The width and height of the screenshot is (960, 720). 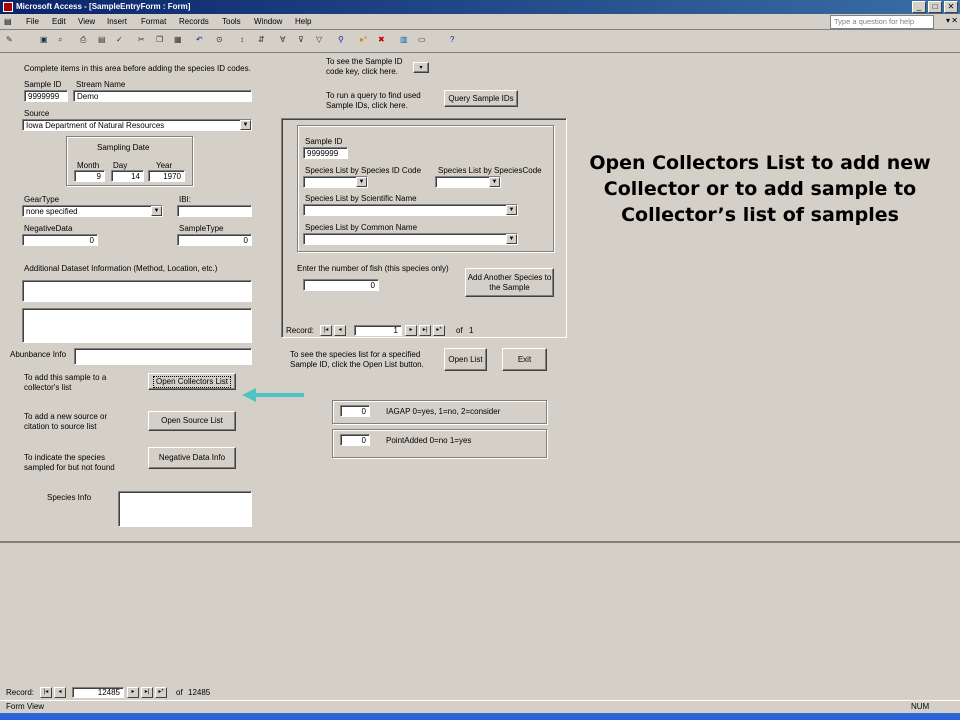 I want to click on pointadded-field: 0, so click(x=355, y=440).